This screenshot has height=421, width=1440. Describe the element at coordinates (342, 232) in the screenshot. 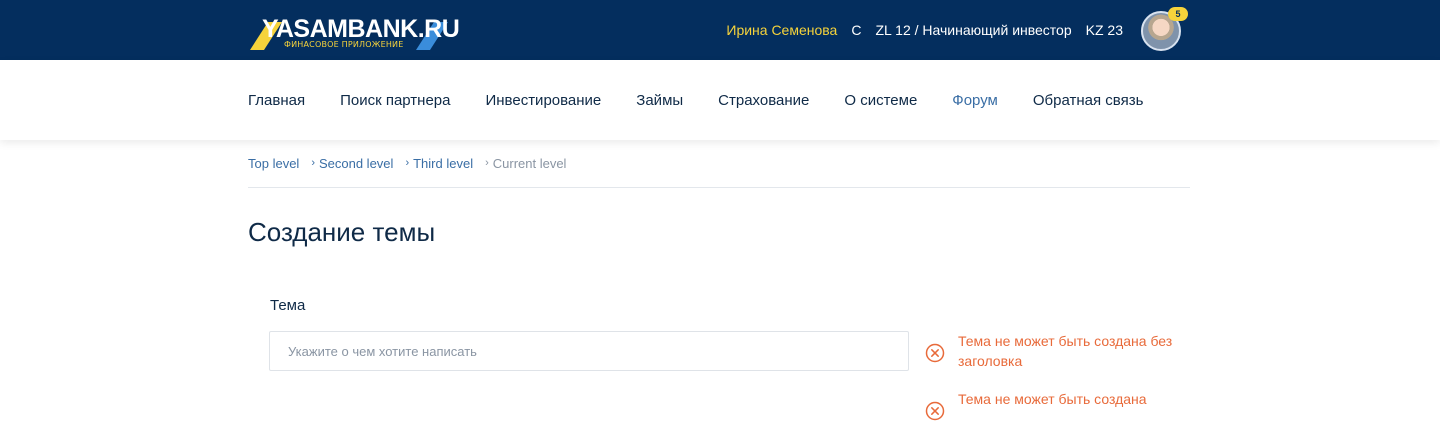

I see `page-title: Создание темы` at that location.